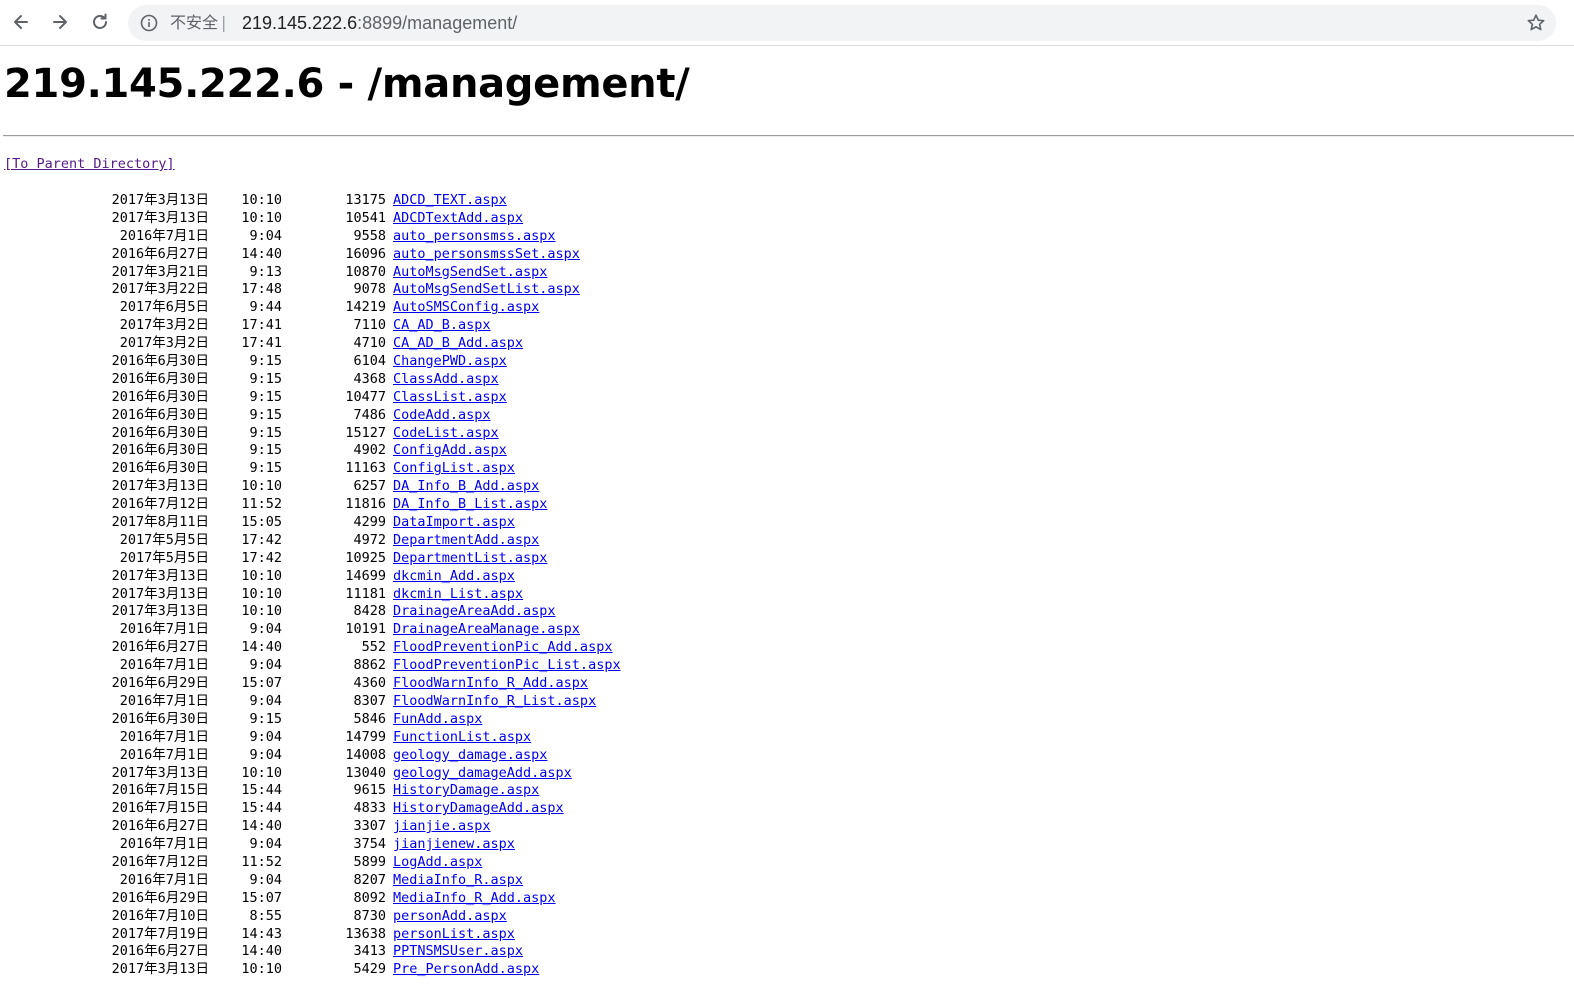 The height and width of the screenshot is (984, 1574). Describe the element at coordinates (450, 917) in the screenshot. I see `file-link: personAdd.aspx` at that location.